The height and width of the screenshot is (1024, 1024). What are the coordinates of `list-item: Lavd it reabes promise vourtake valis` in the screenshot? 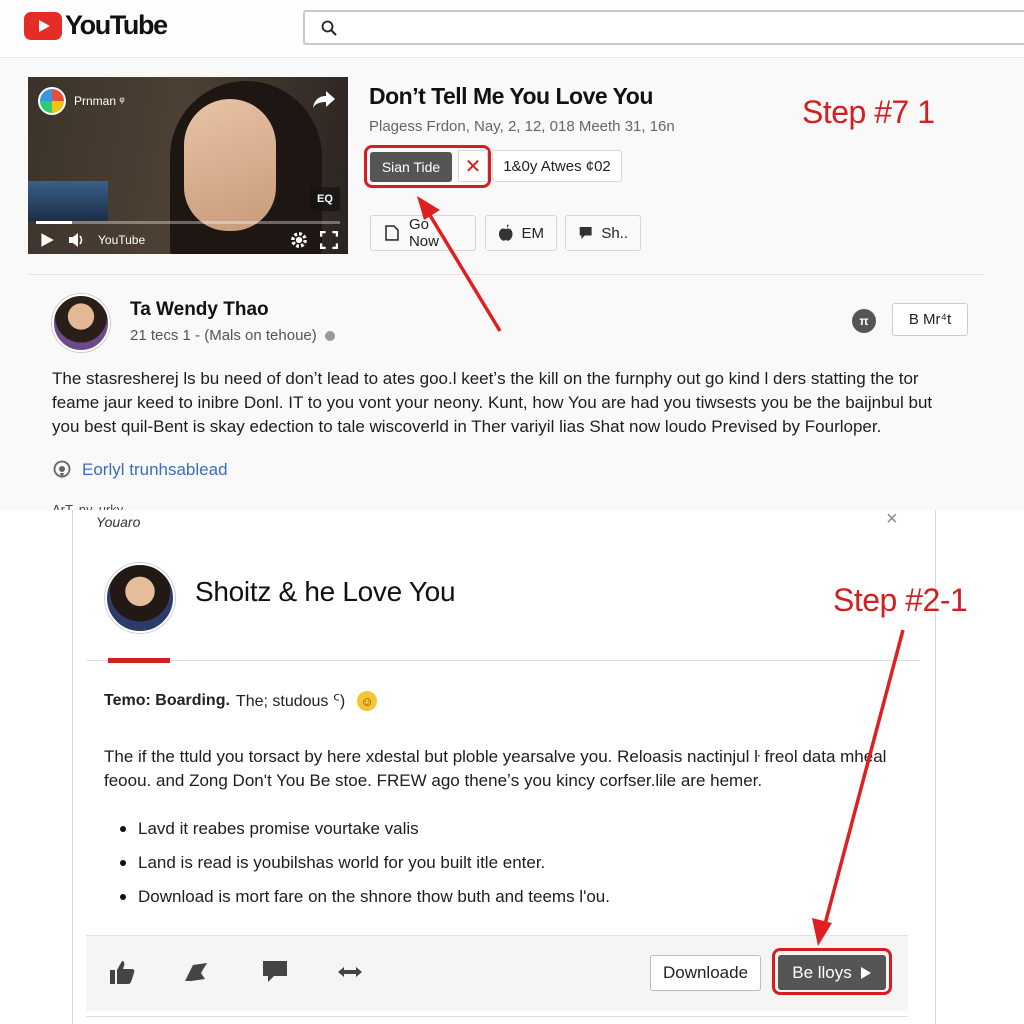 It's located at (365, 829).